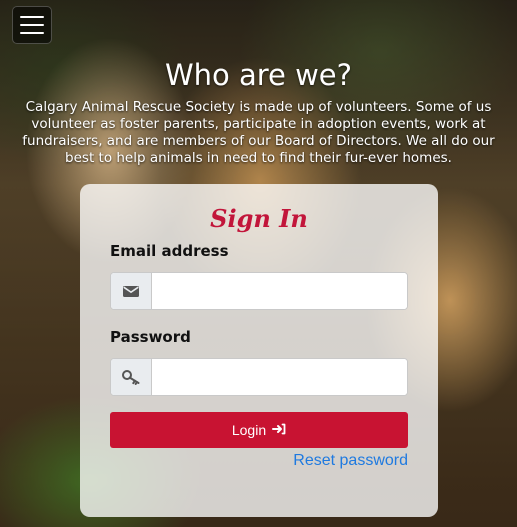  I want to click on key-icon, so click(131, 377).